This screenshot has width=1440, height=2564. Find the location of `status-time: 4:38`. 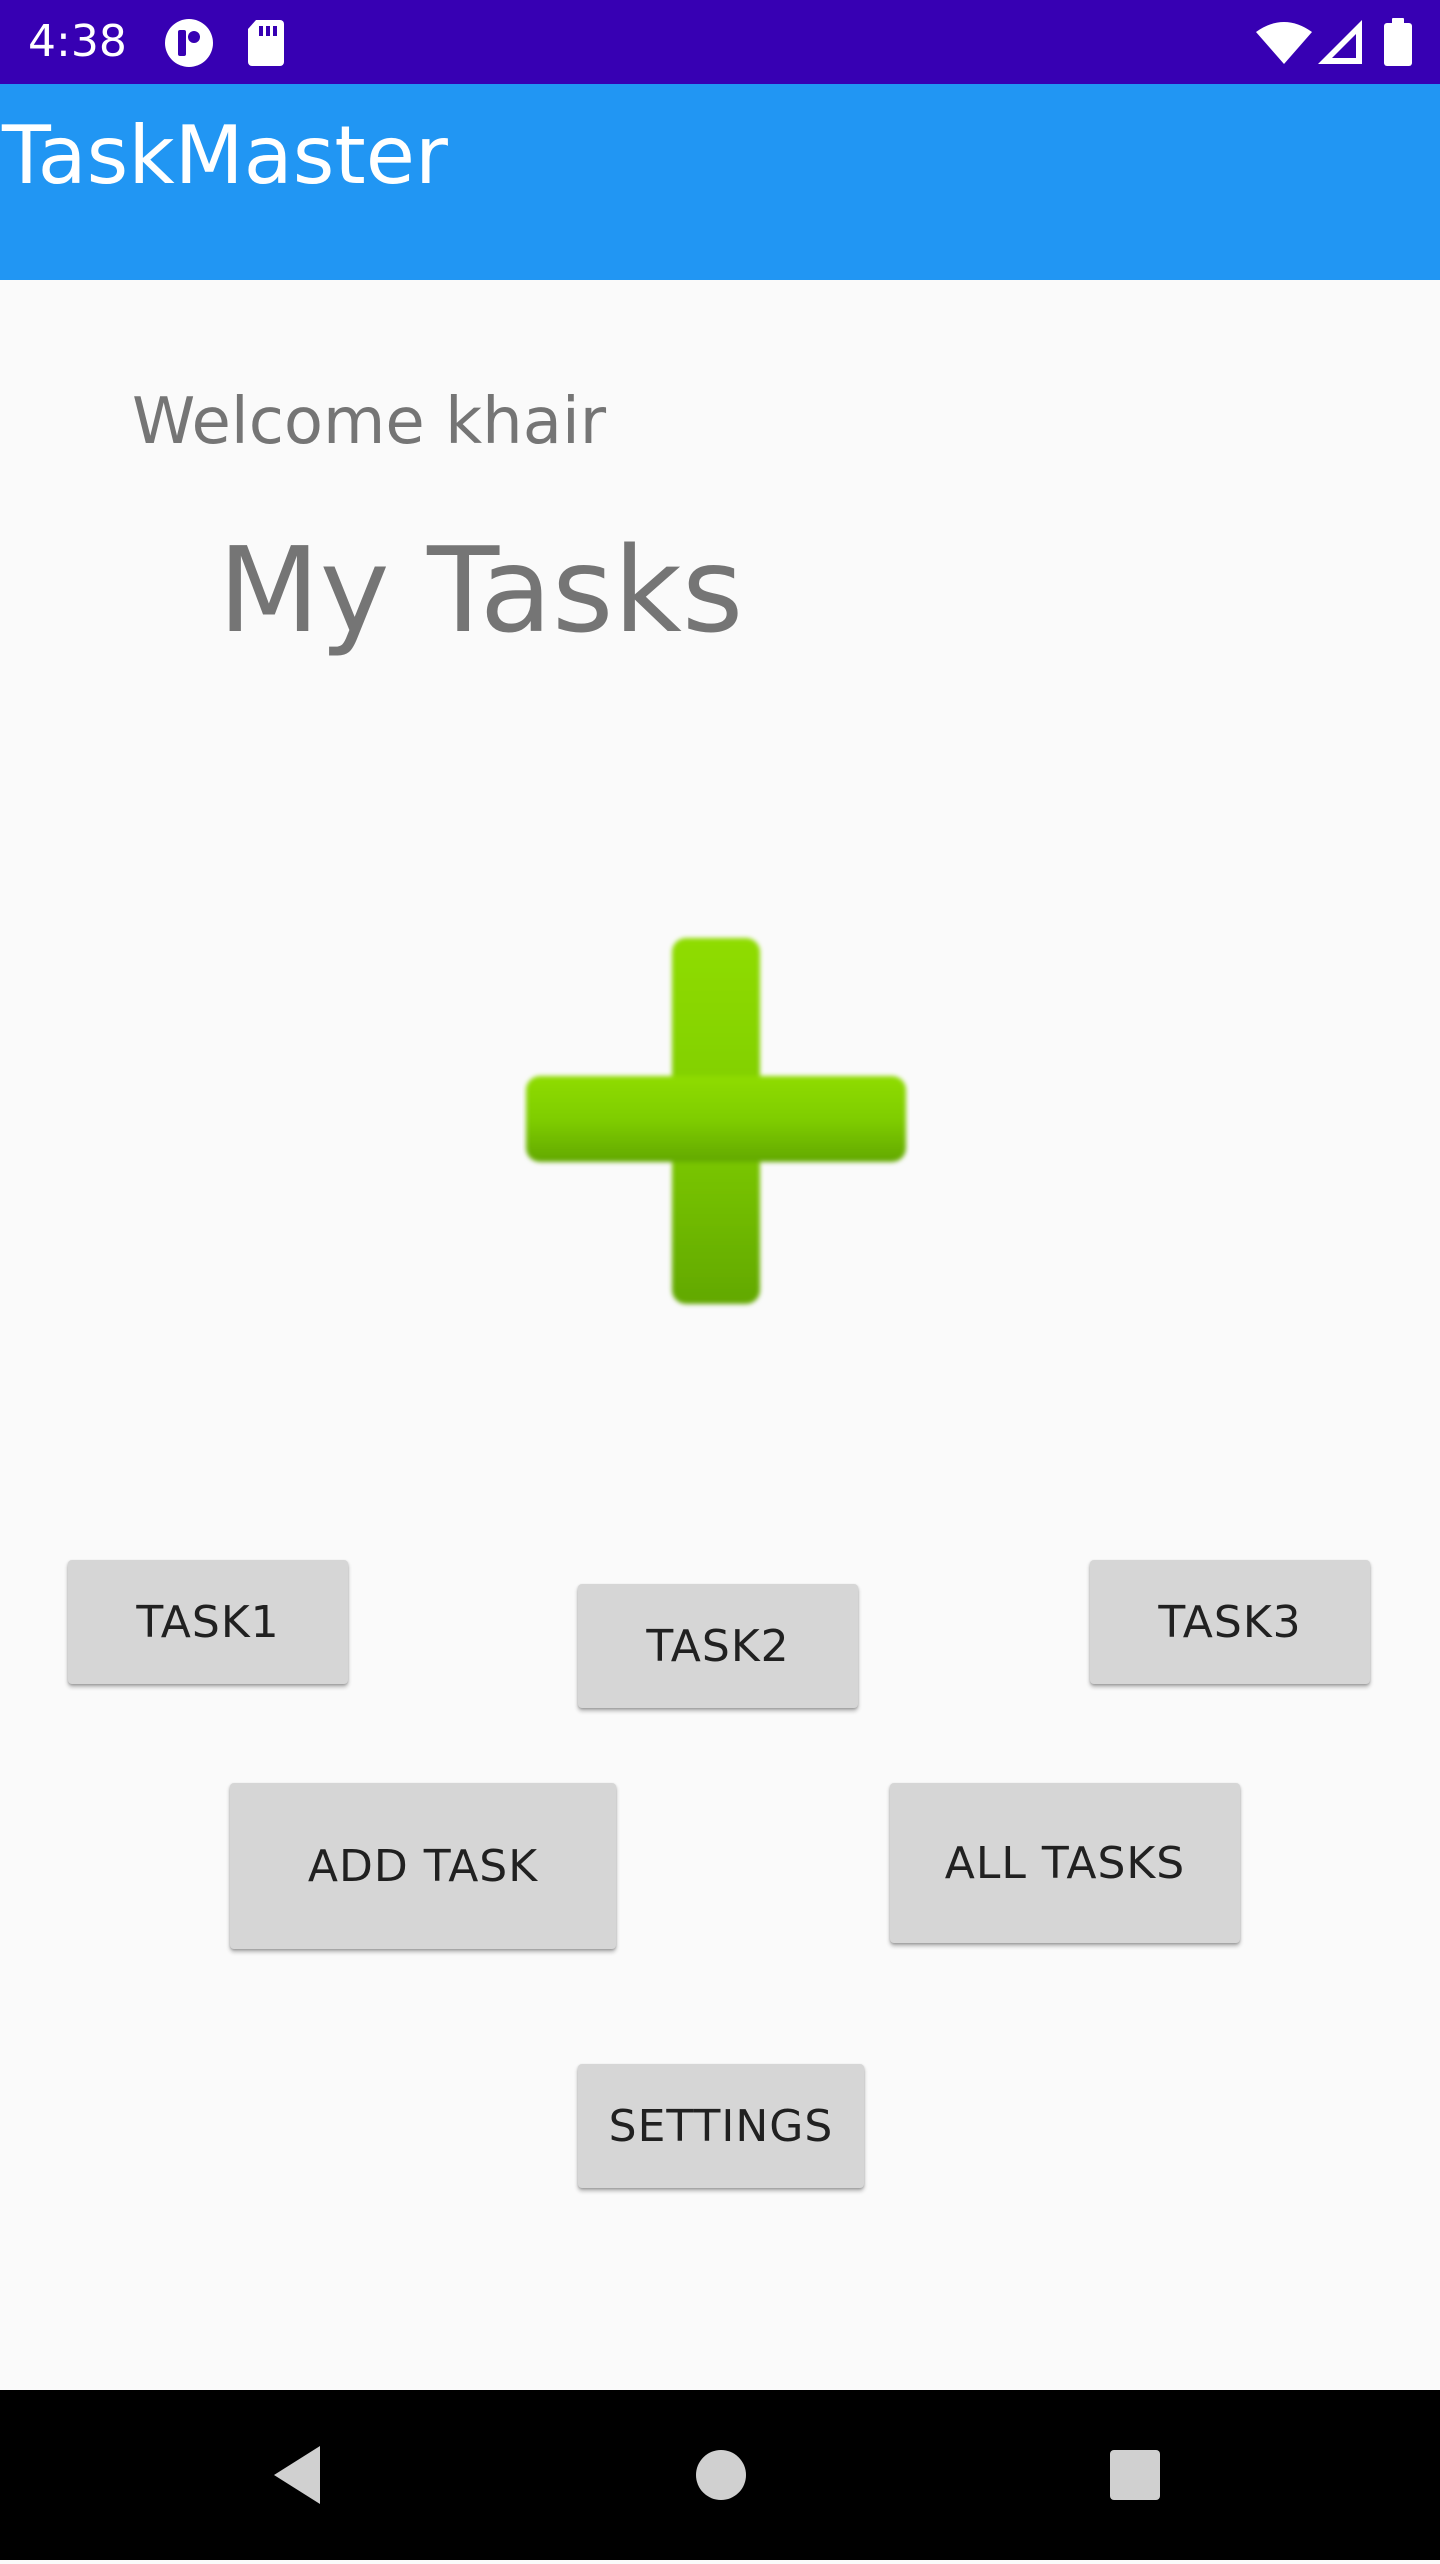

status-time: 4:38 is located at coordinates (77, 41).